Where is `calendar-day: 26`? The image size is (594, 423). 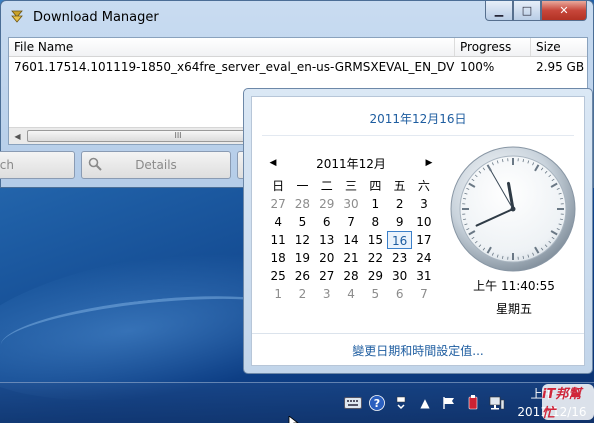 calendar-day: 26 is located at coordinates (302, 276).